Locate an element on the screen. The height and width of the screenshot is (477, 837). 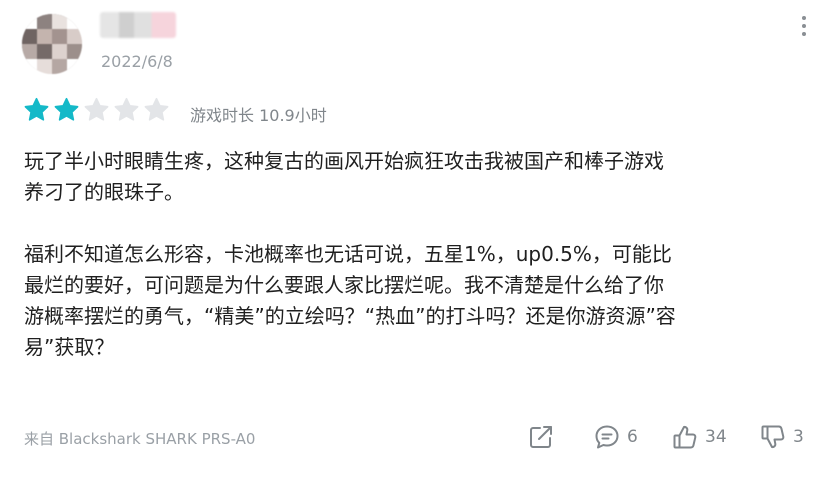
comment-count: 6 is located at coordinates (632, 437).